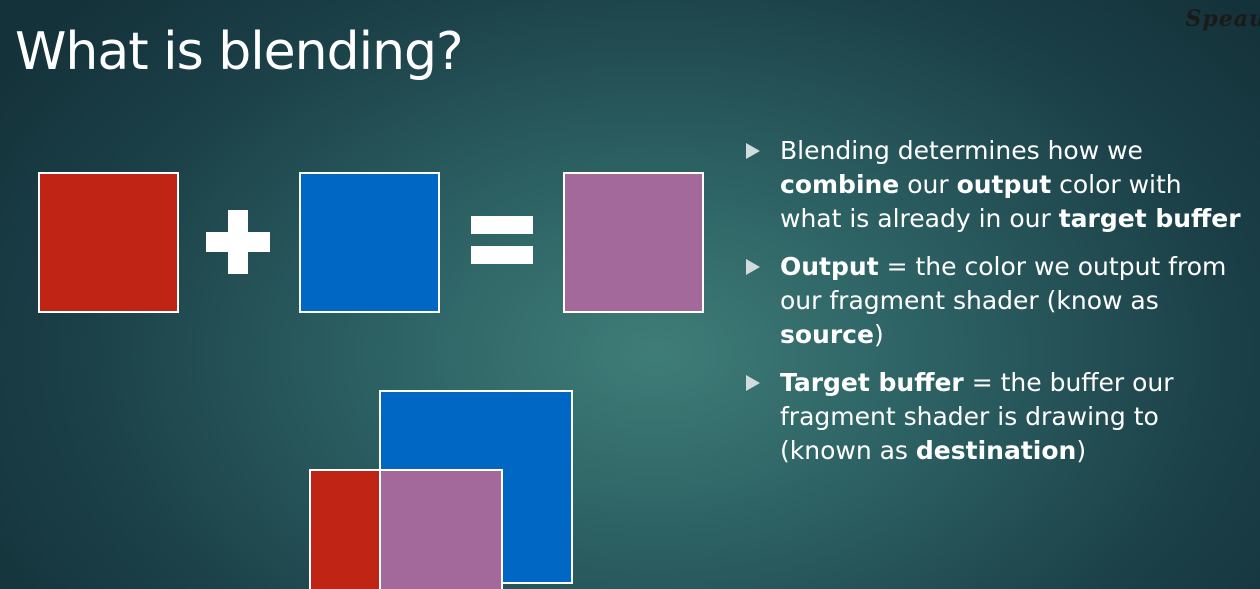  Describe the element at coordinates (996, 450) in the screenshot. I see `bullet-text: destination` at that location.